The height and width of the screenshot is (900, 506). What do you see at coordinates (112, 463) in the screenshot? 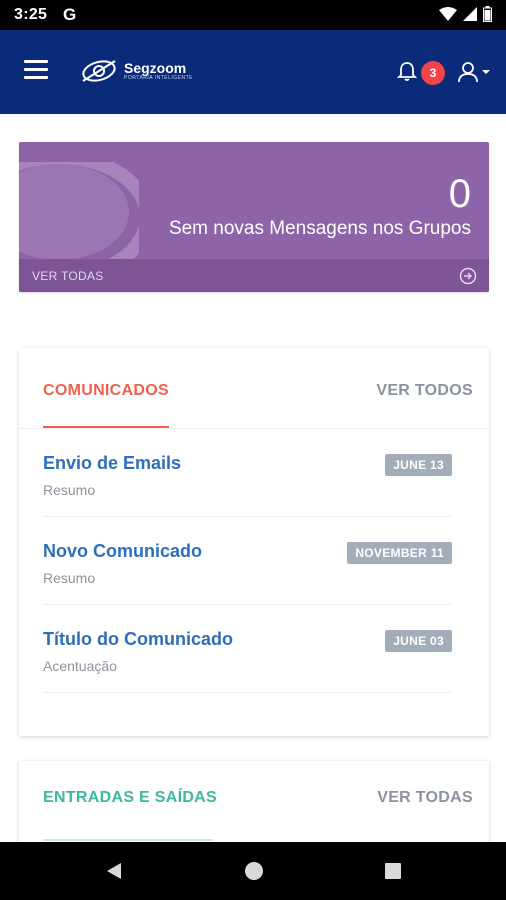
I see `item-title: Envio de Emails` at bounding box center [112, 463].